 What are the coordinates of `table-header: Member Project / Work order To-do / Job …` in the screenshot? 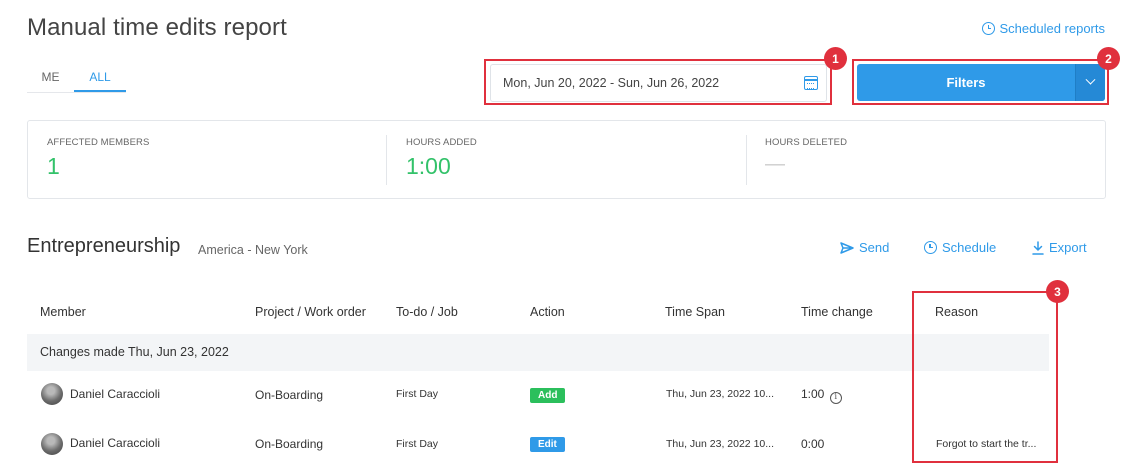 It's located at (538, 312).